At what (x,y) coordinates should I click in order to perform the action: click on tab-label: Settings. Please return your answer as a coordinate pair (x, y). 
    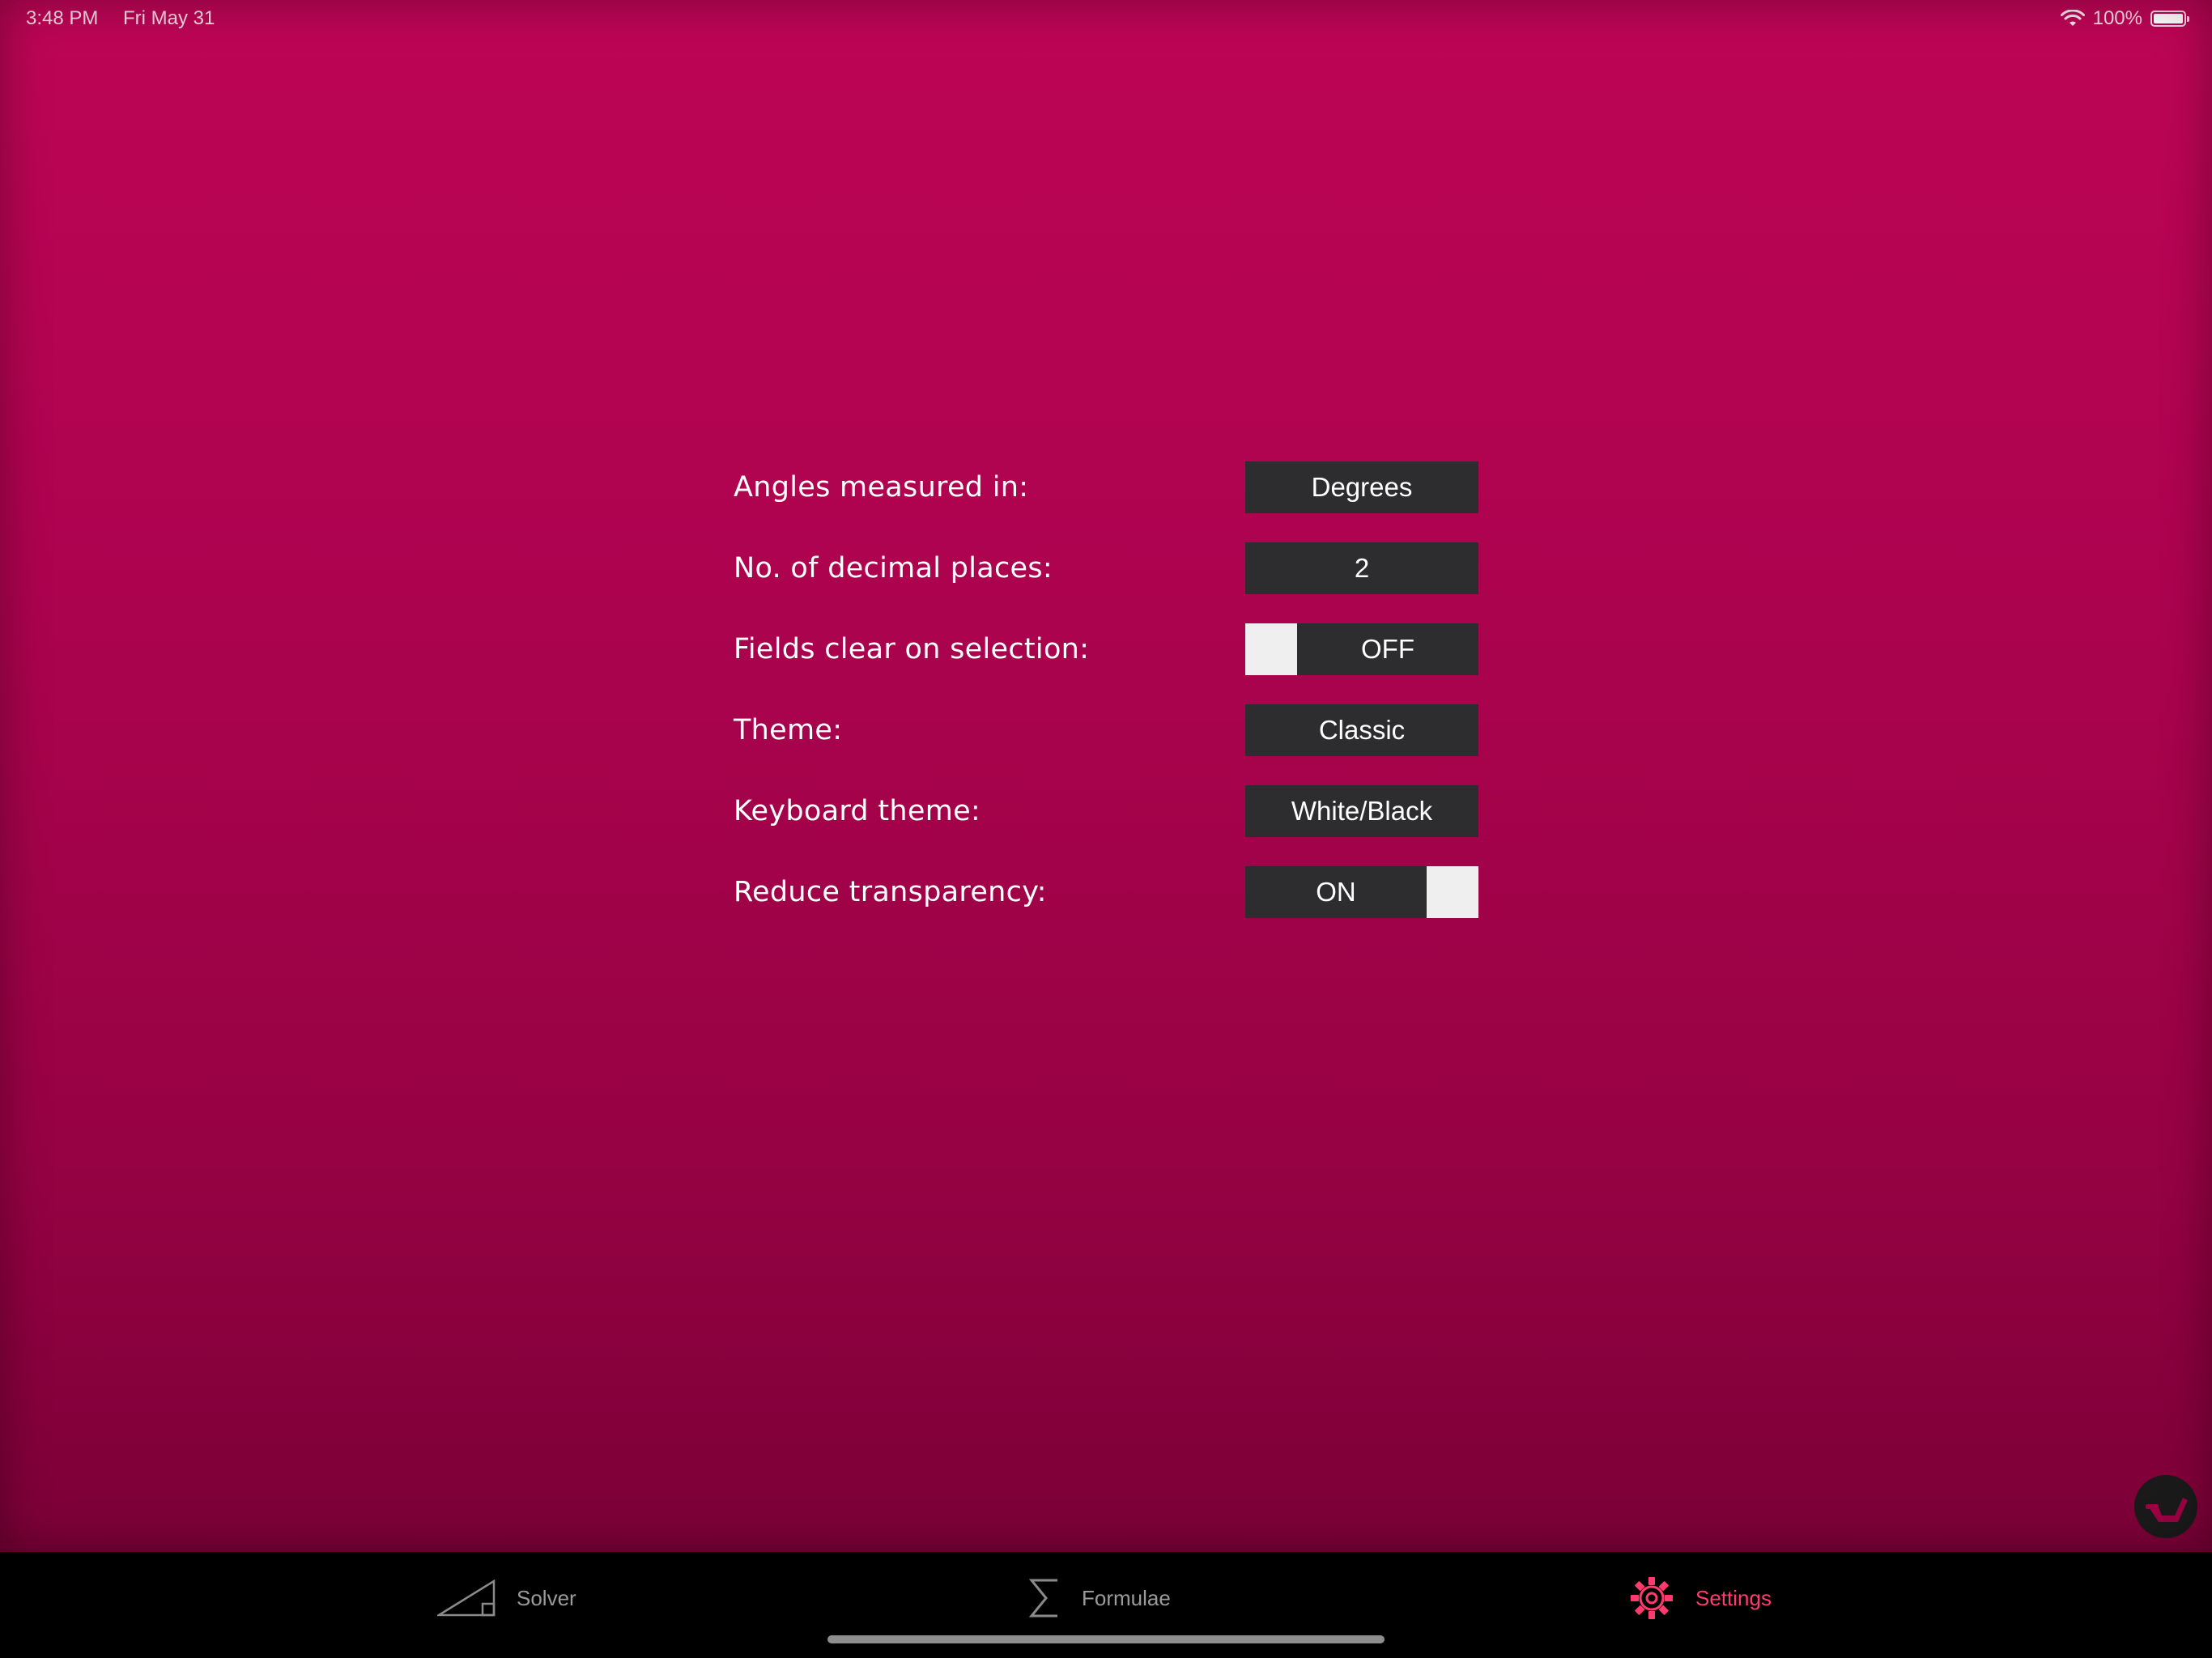
    Looking at the image, I should click on (1733, 1597).